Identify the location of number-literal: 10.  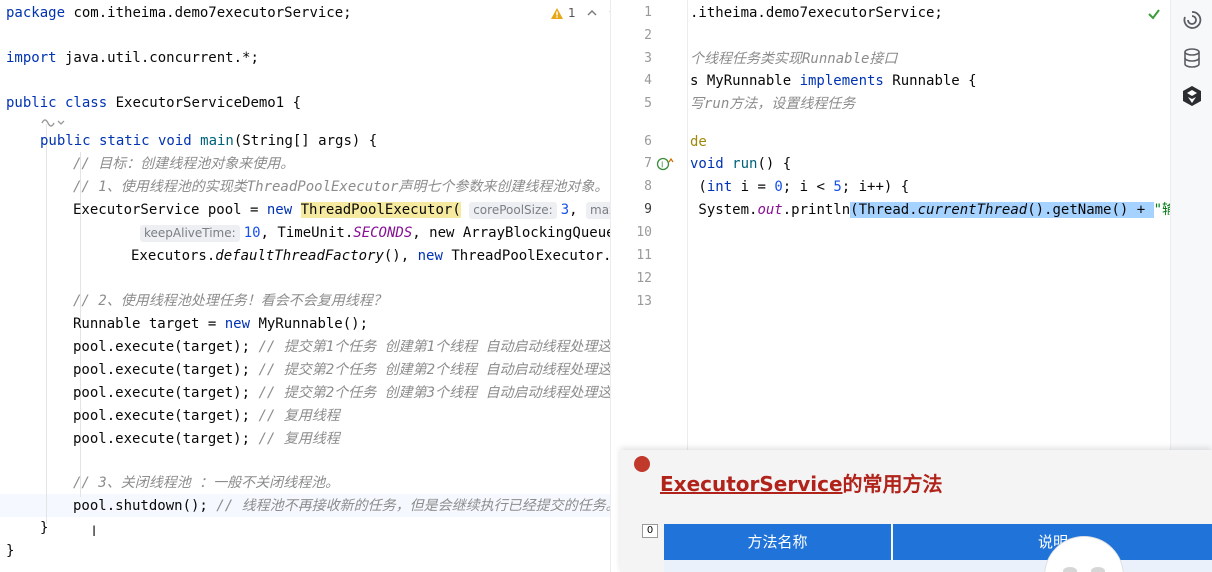
(252, 233).